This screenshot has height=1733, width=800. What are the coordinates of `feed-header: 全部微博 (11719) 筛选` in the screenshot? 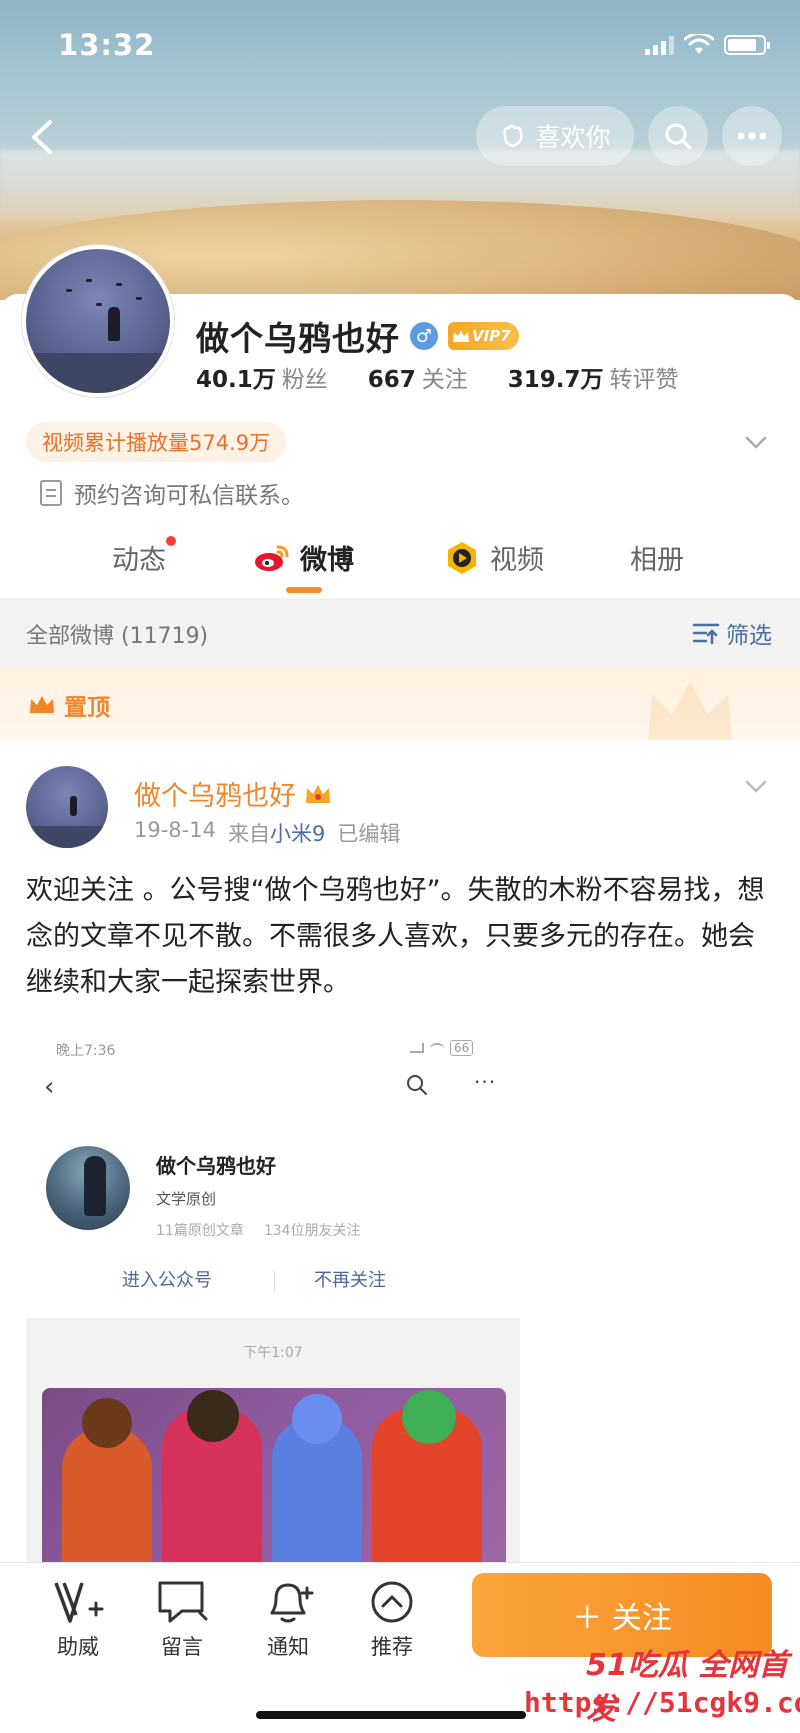 It's located at (400, 633).